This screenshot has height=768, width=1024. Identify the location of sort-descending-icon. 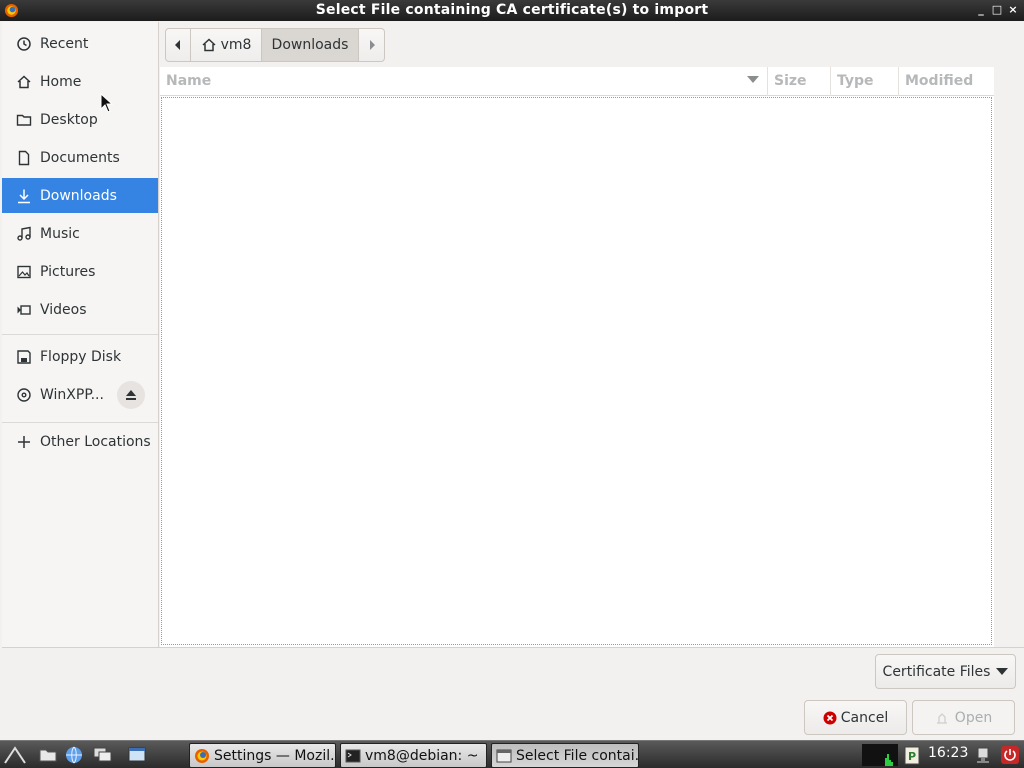
(753, 79).